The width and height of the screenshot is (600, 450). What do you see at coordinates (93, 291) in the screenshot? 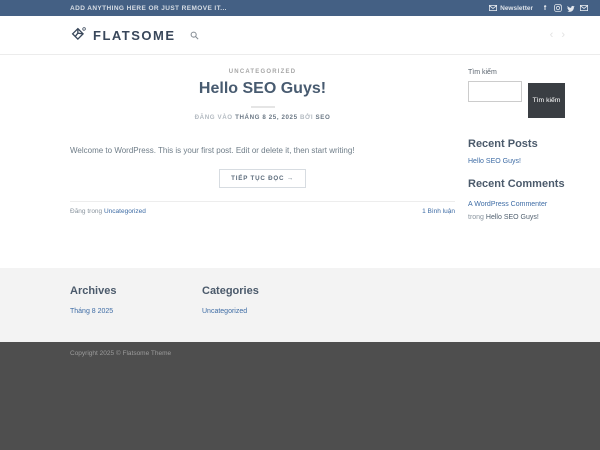
I see `archives-title: Archives` at bounding box center [93, 291].